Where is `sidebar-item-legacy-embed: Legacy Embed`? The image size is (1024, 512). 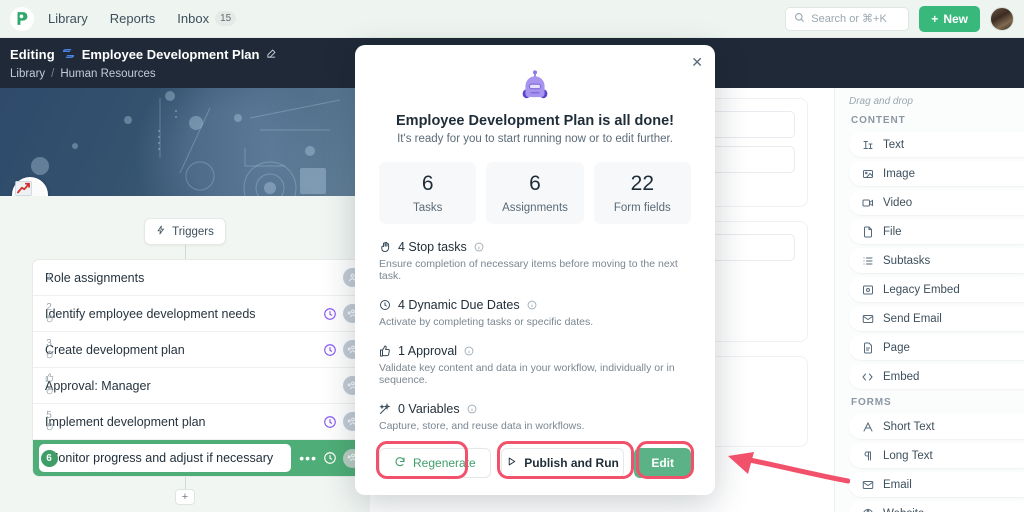 sidebar-item-legacy-embed: Legacy Embed is located at coordinates (936, 289).